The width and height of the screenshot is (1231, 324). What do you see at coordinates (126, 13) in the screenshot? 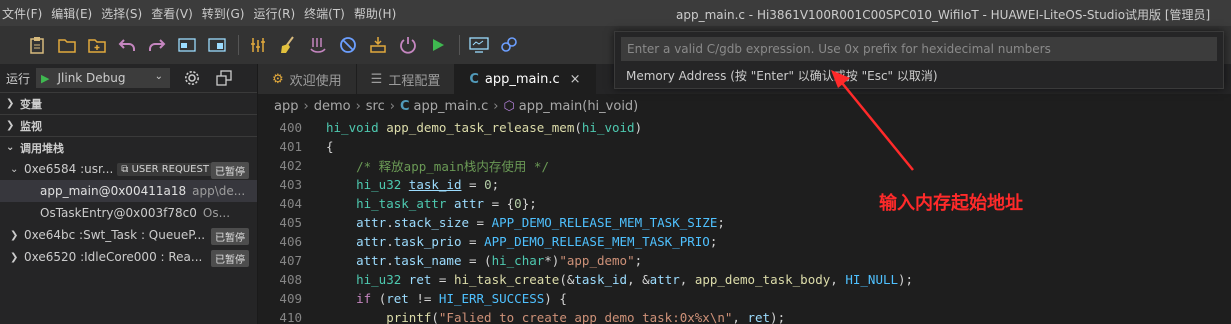
I see `menu-select: 选择(S)` at bounding box center [126, 13].